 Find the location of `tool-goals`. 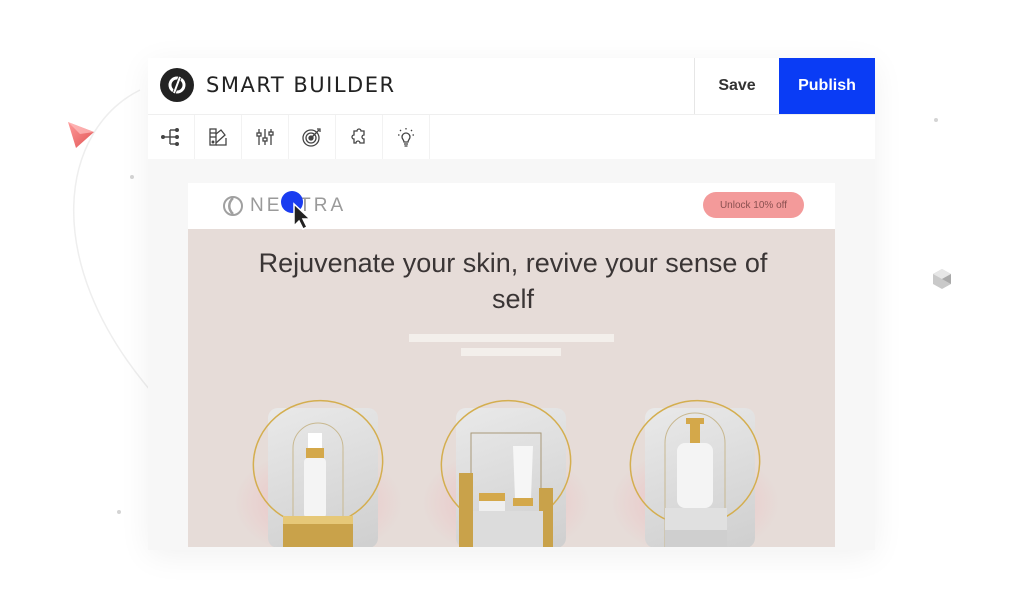

tool-goals is located at coordinates (312, 137).